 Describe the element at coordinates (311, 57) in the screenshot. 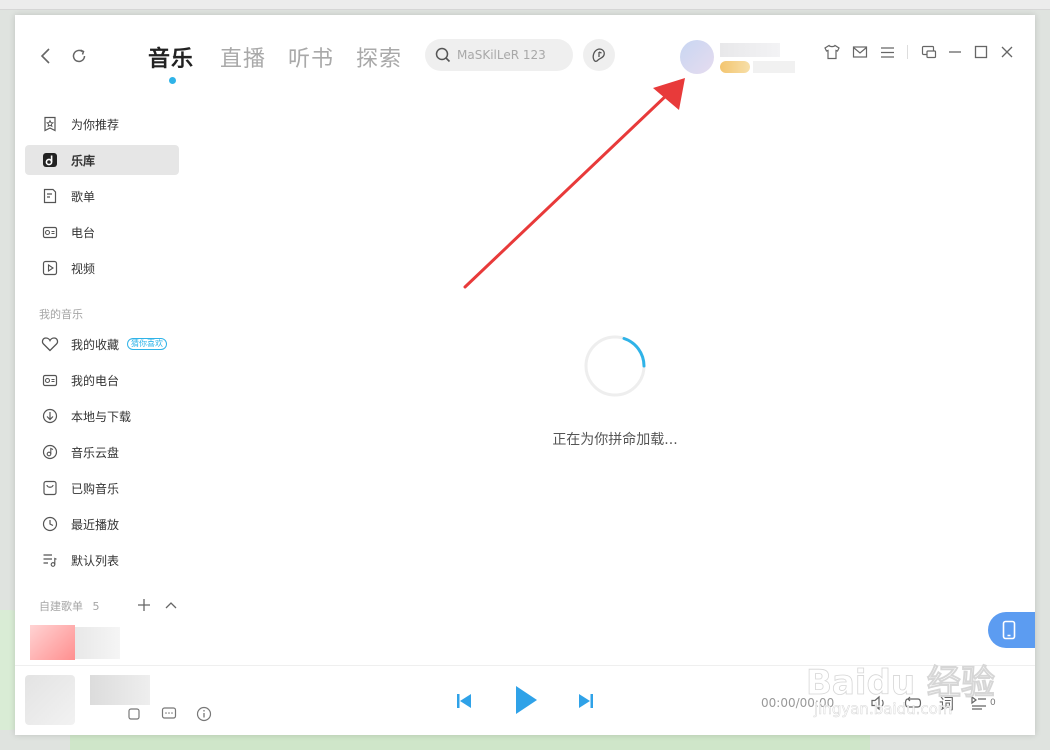

I see `tab-audiobook: 听书` at that location.